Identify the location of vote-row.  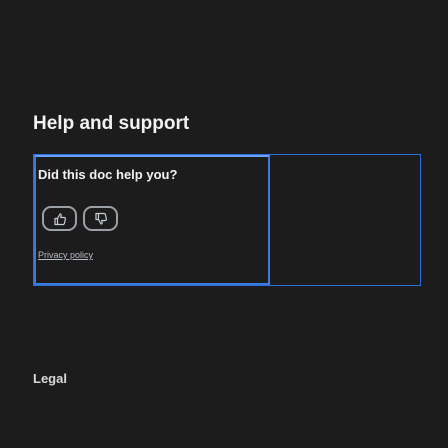
(80, 218).